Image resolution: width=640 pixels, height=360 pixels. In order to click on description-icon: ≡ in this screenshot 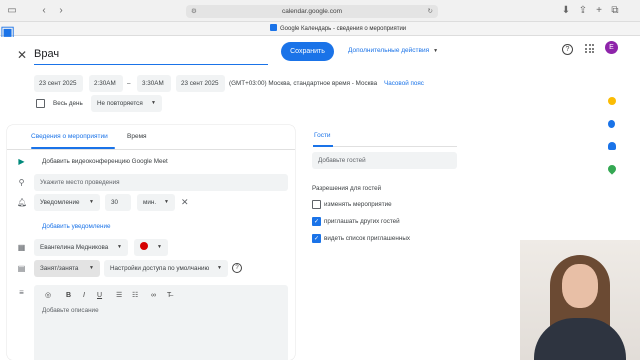, I will do `click(21, 292)`.